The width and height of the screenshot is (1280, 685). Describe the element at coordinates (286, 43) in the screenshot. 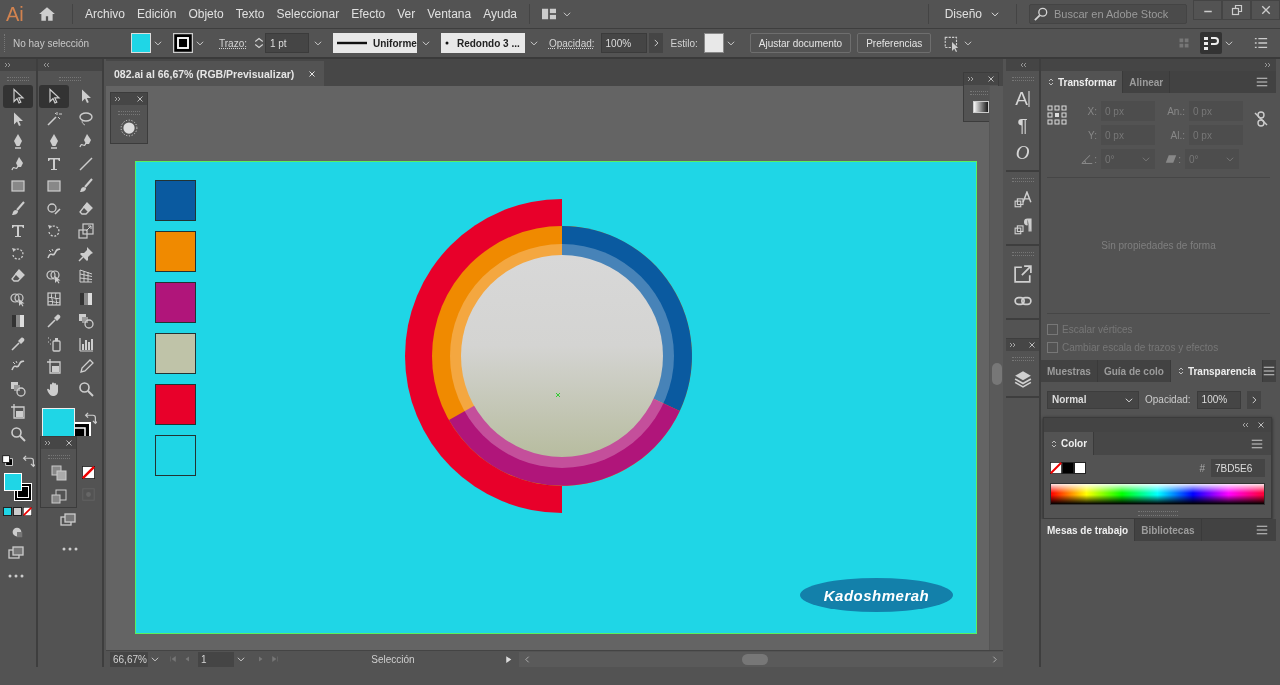

I see `stroke-weight-field: 1 pt` at that location.